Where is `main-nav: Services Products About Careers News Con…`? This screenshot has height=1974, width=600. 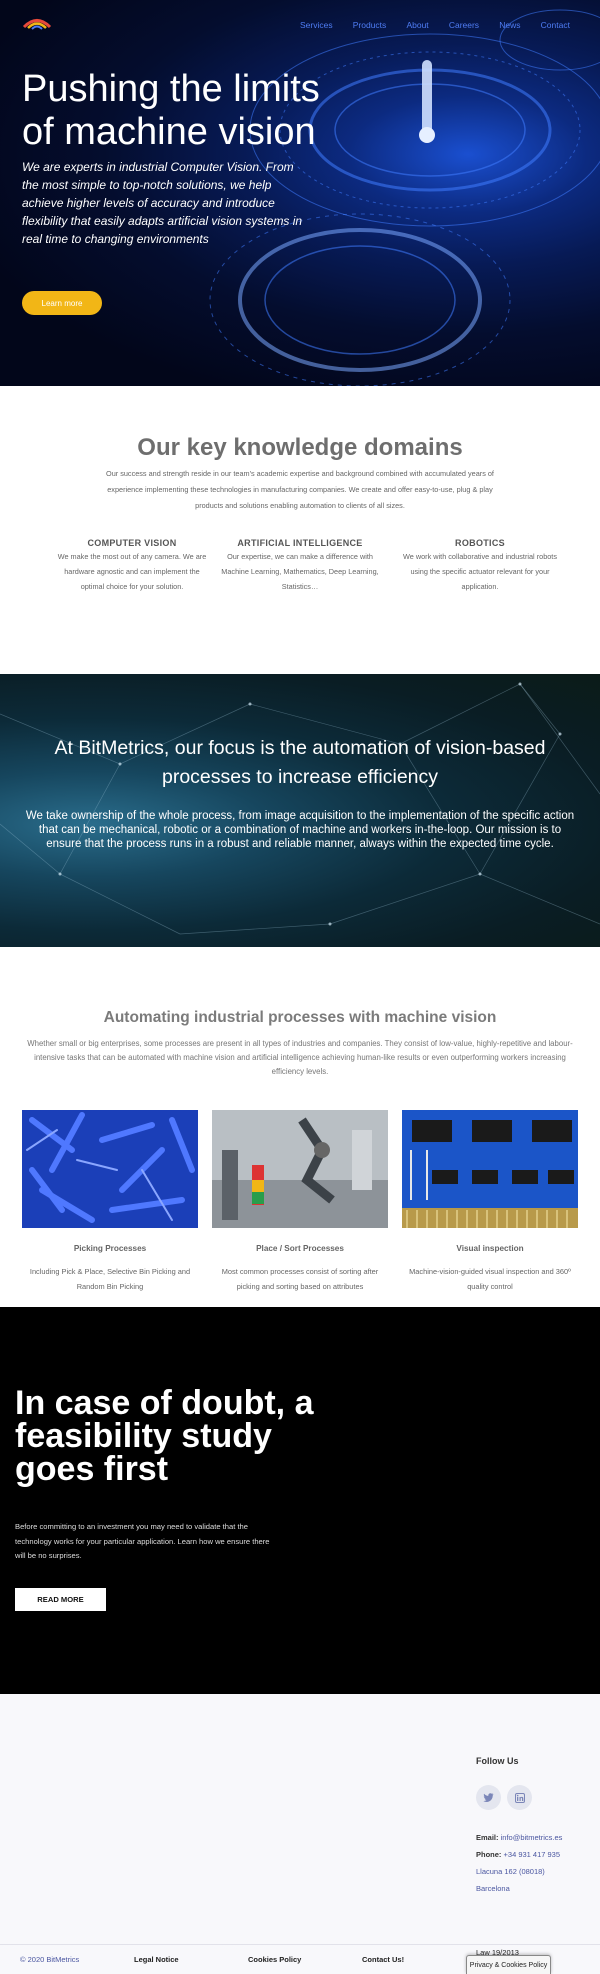 main-nav: Services Products About Careers News Con… is located at coordinates (435, 25).